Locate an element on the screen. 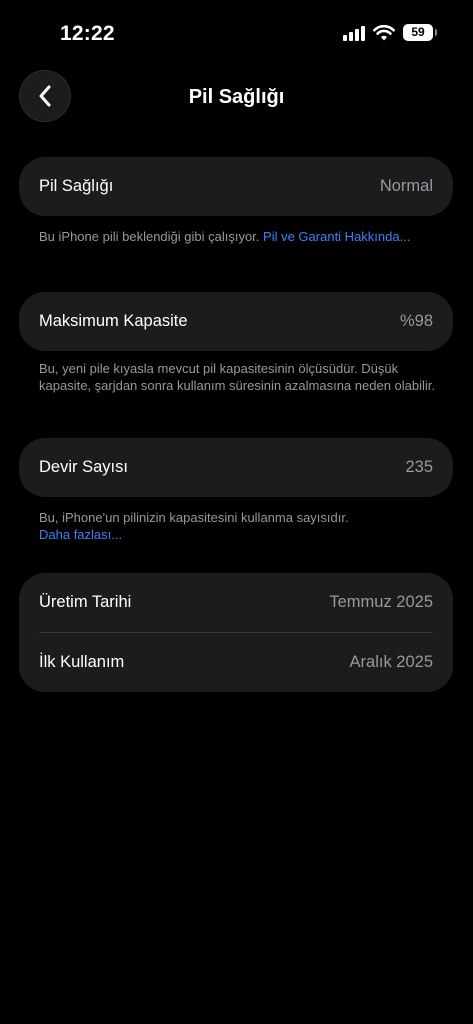  battery-health-value: Normal is located at coordinates (406, 186).